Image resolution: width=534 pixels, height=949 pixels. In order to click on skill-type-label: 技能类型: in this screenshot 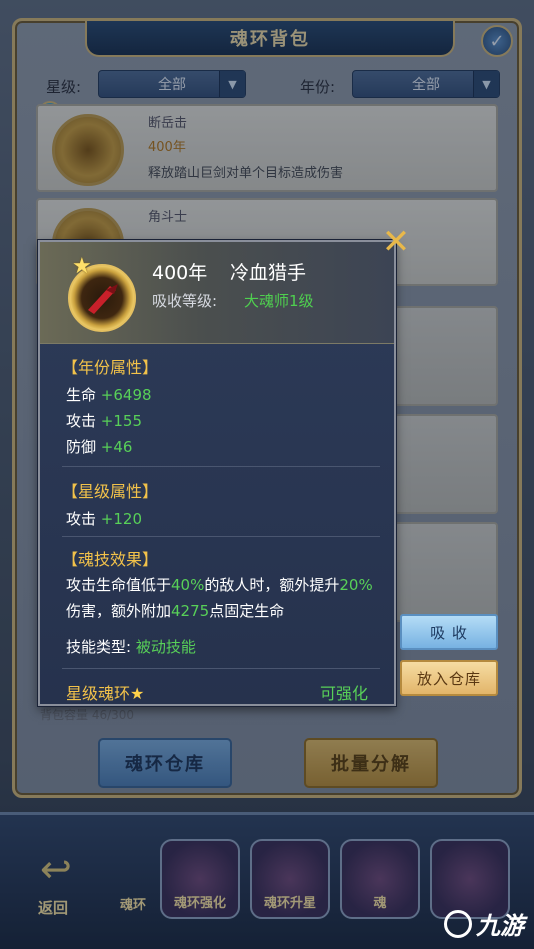, I will do `click(99, 647)`.